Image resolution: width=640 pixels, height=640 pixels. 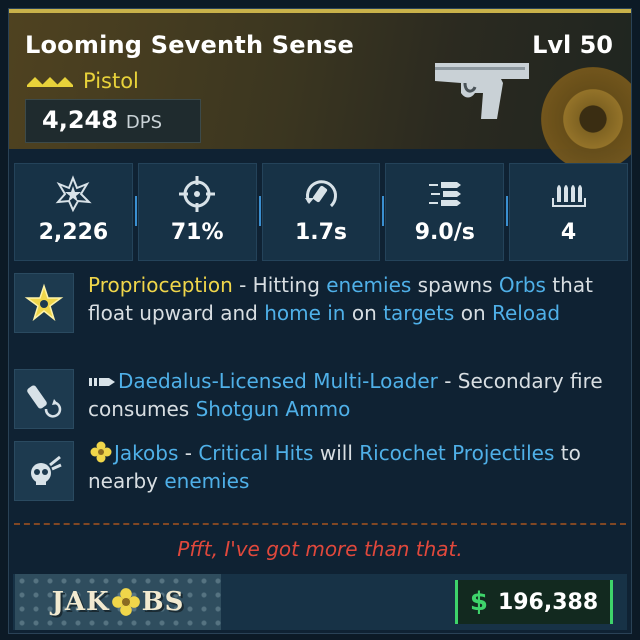 What do you see at coordinates (144, 122) in the screenshot?
I see `dps-unit: DPS` at bounding box center [144, 122].